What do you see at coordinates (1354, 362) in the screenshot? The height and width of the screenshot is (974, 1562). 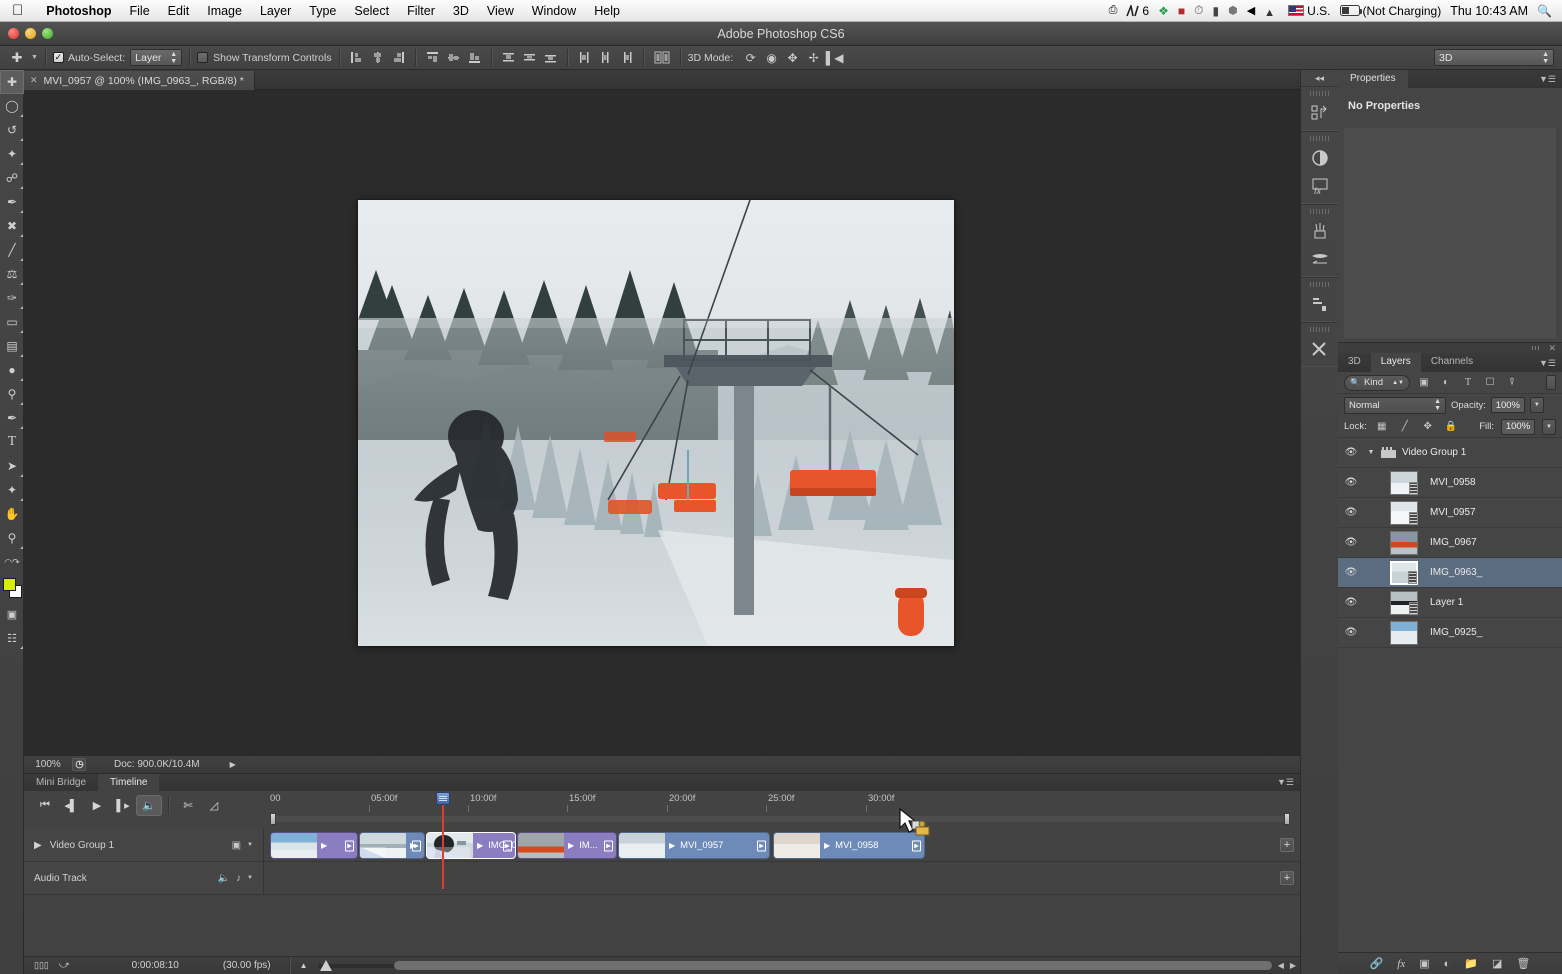 I see `tab-3d: 3D` at bounding box center [1354, 362].